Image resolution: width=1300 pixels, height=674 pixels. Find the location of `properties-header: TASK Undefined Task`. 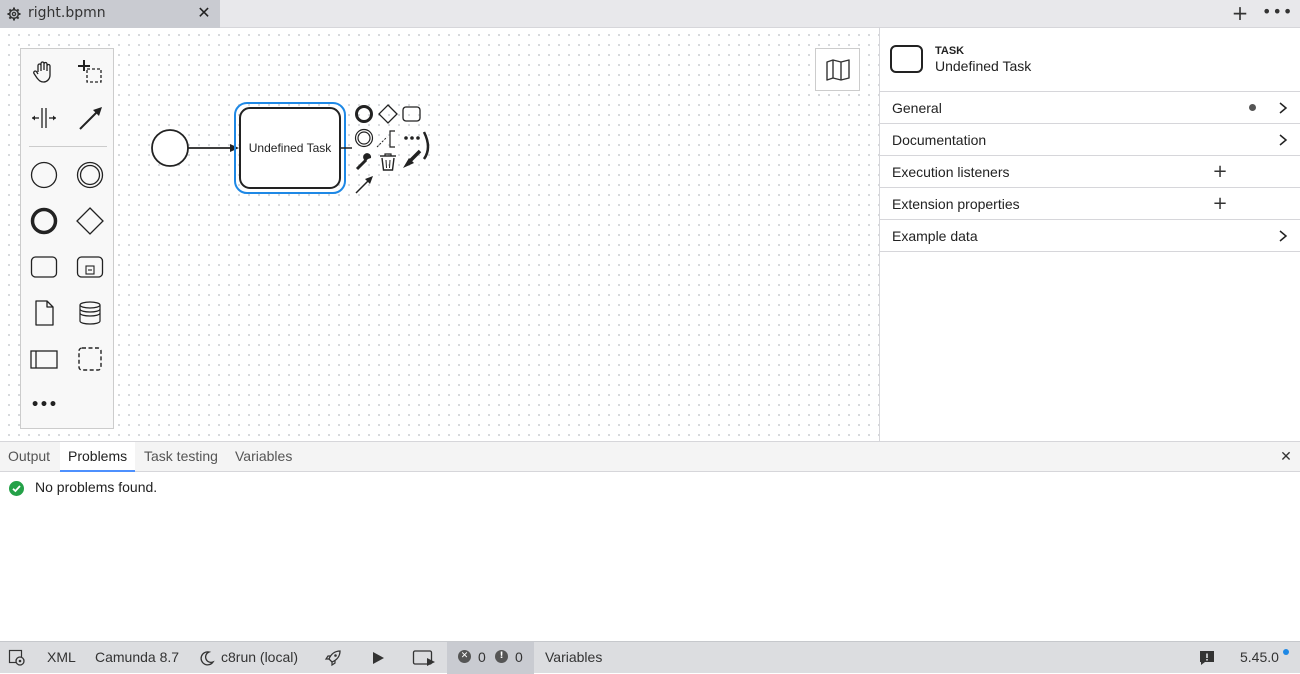

properties-header: TASK Undefined Task is located at coordinates (1090, 60).